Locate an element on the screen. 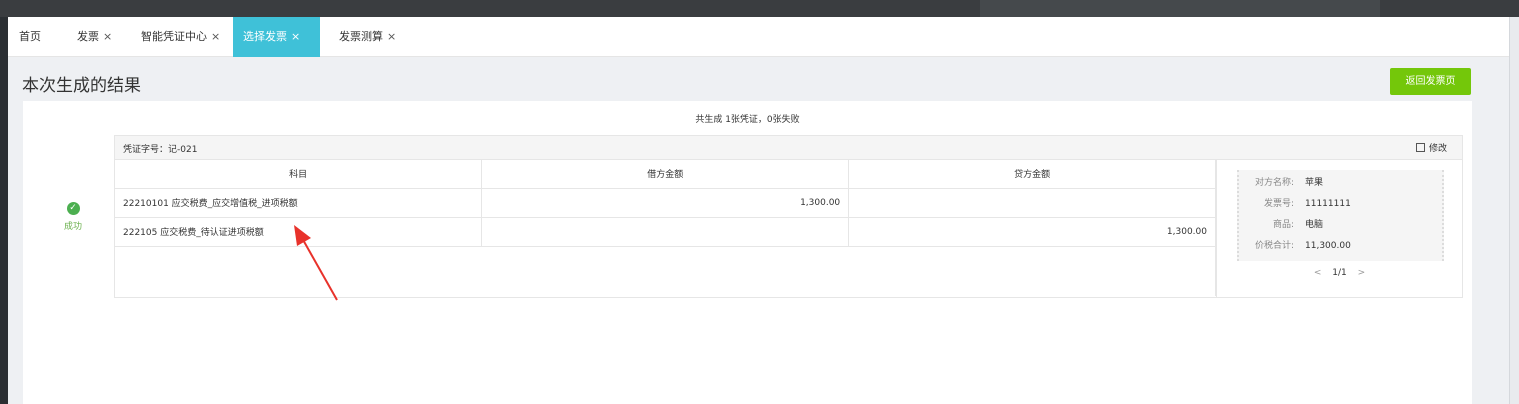  info-row-total: 价税合计: 11,300.00 is located at coordinates (1340, 246).